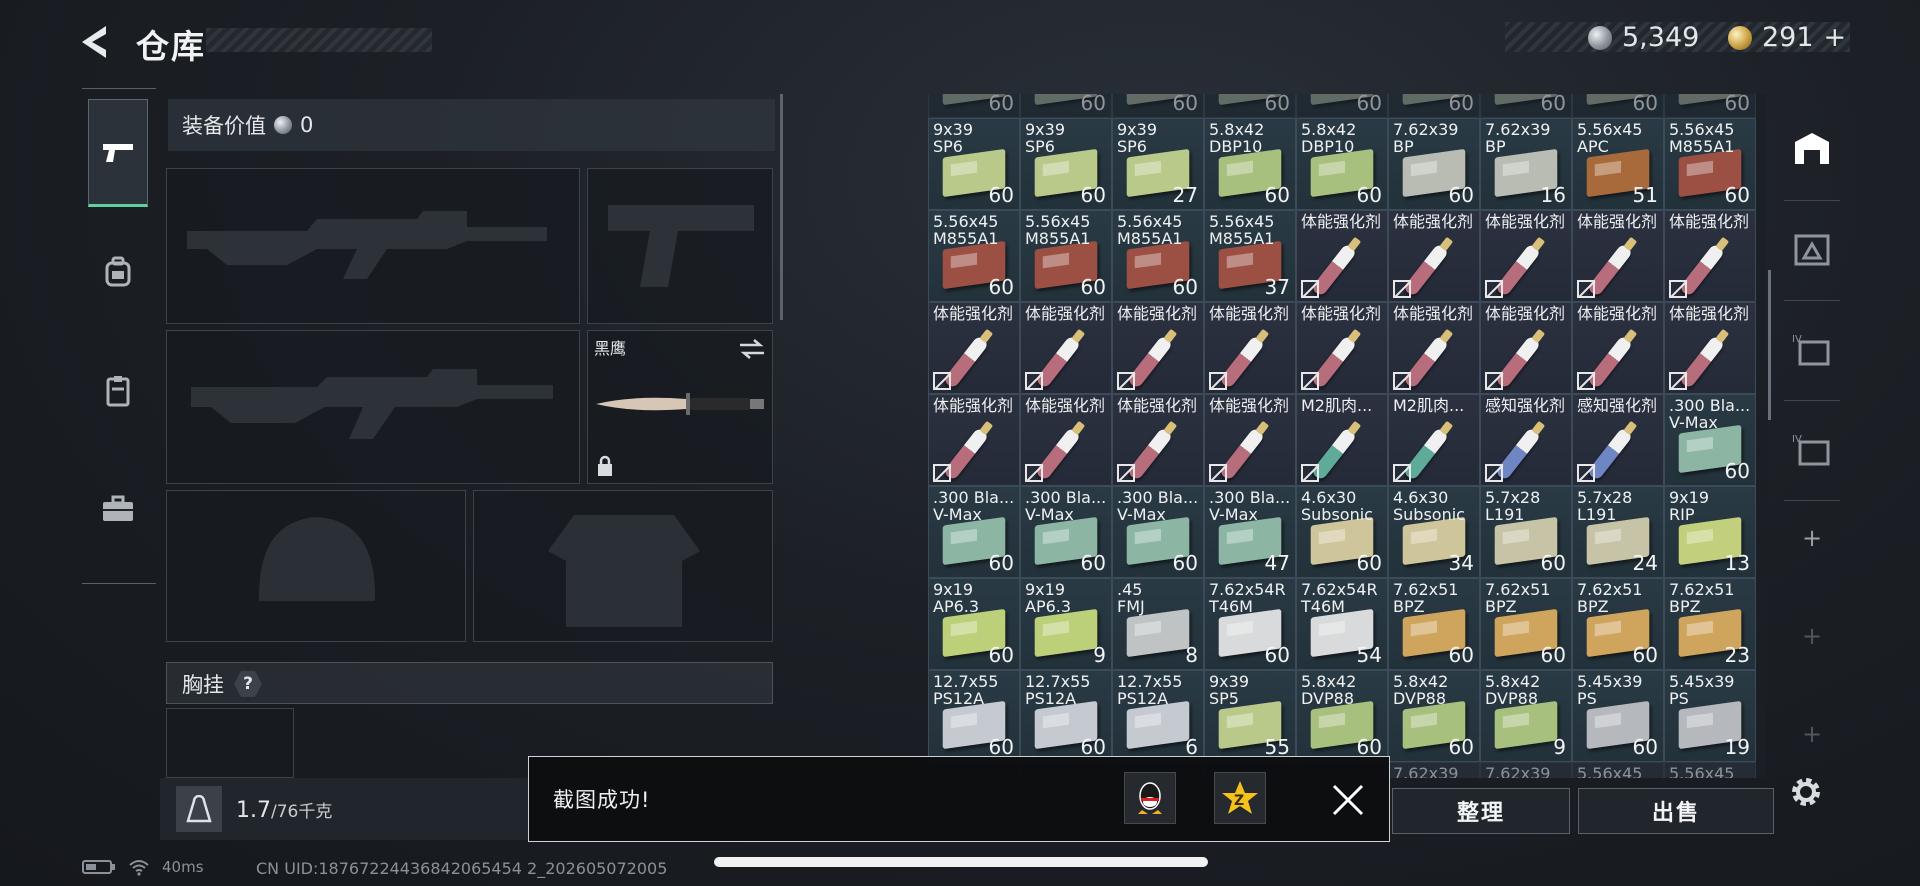  What do you see at coordinates (1812, 734) in the screenshot?
I see `tool-add-3: +` at bounding box center [1812, 734].